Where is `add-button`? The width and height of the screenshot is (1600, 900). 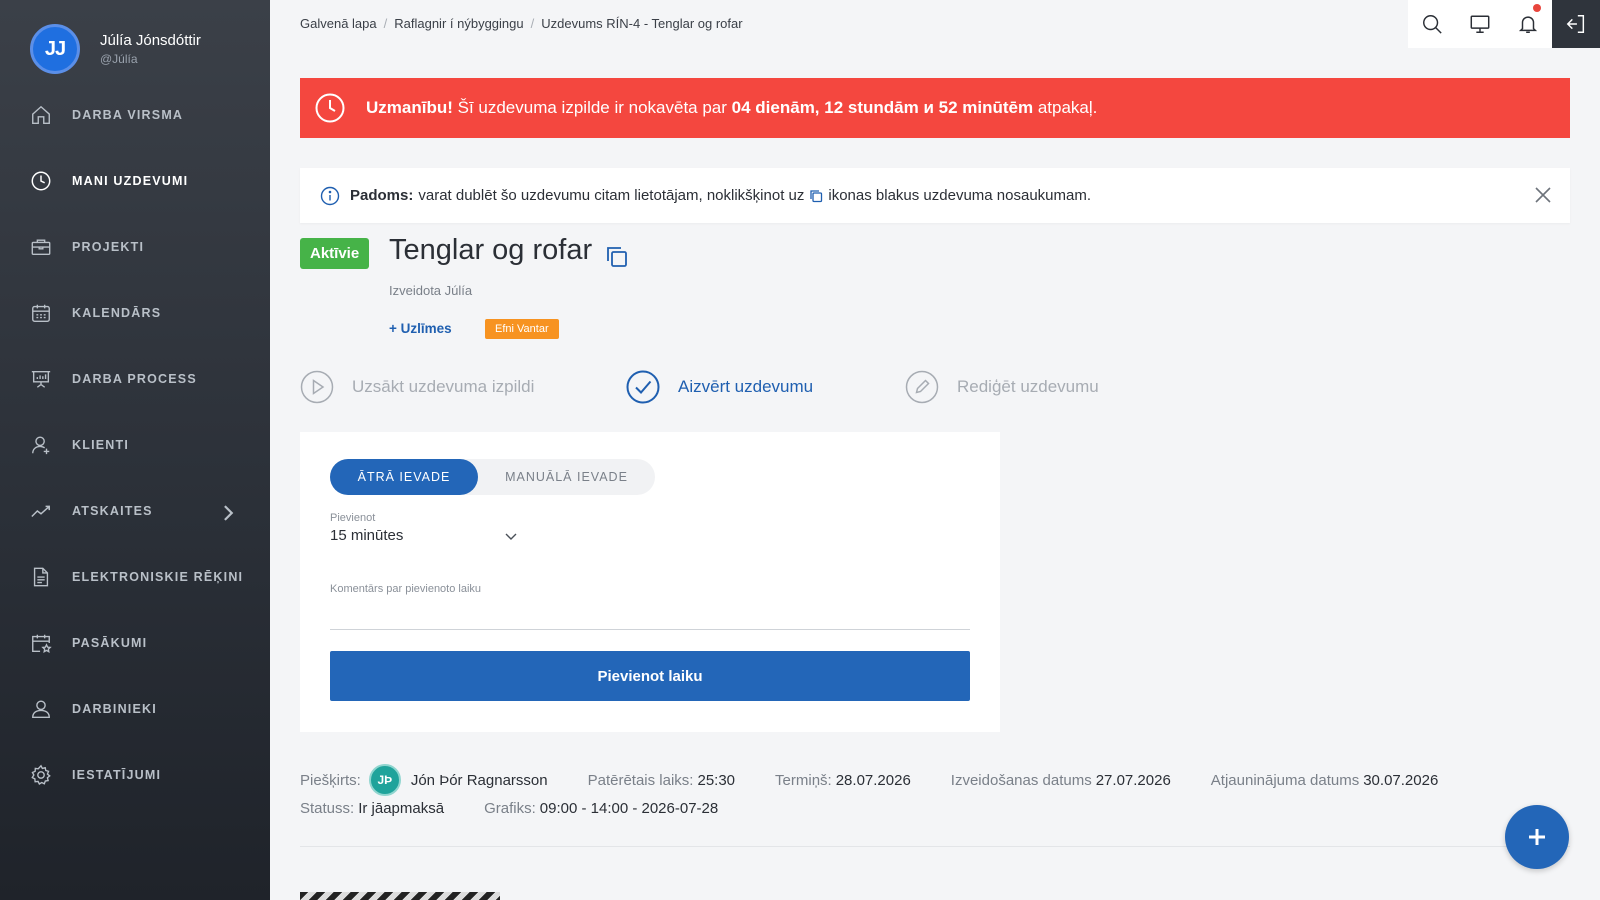
add-button is located at coordinates (1537, 837).